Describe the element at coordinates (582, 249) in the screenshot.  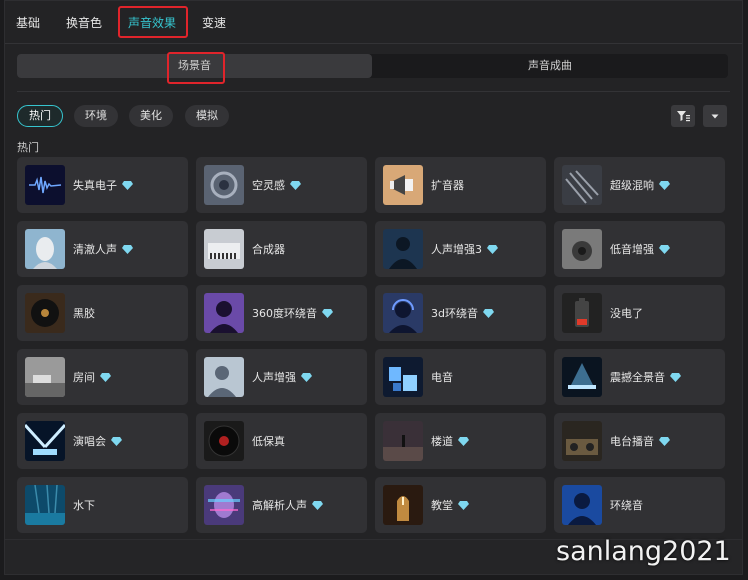
I see `speaker-thumbnail` at that location.